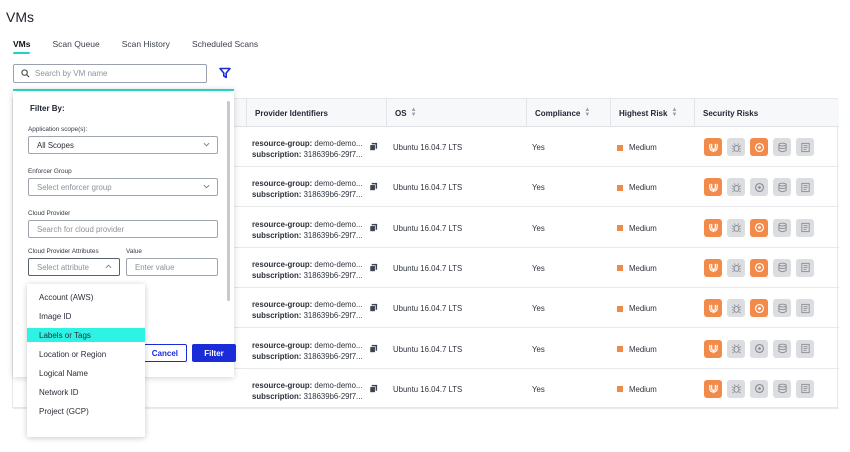 This screenshot has width=850, height=452. Describe the element at coordinates (115, 73) in the screenshot. I see `search-input` at that location.